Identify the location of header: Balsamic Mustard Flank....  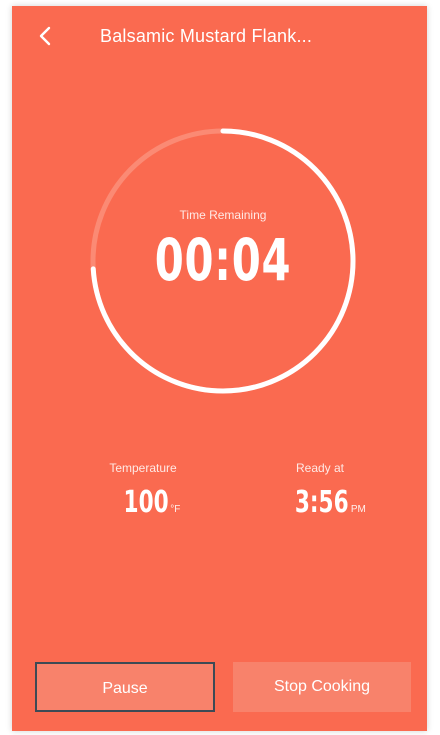
(219, 36).